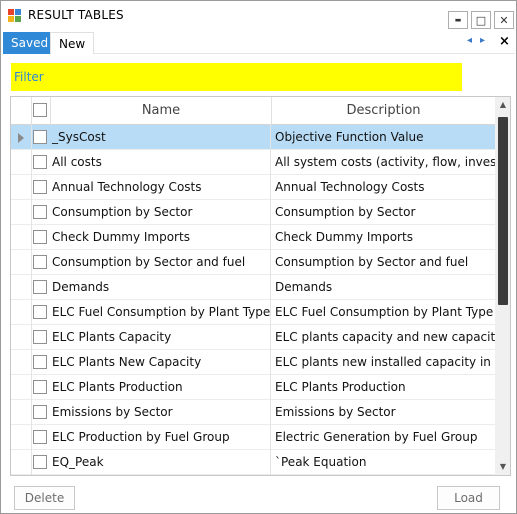 Image resolution: width=517 pixels, height=514 pixels. I want to click on table-row: _SysCost Objective Function Value, so click(253, 137).